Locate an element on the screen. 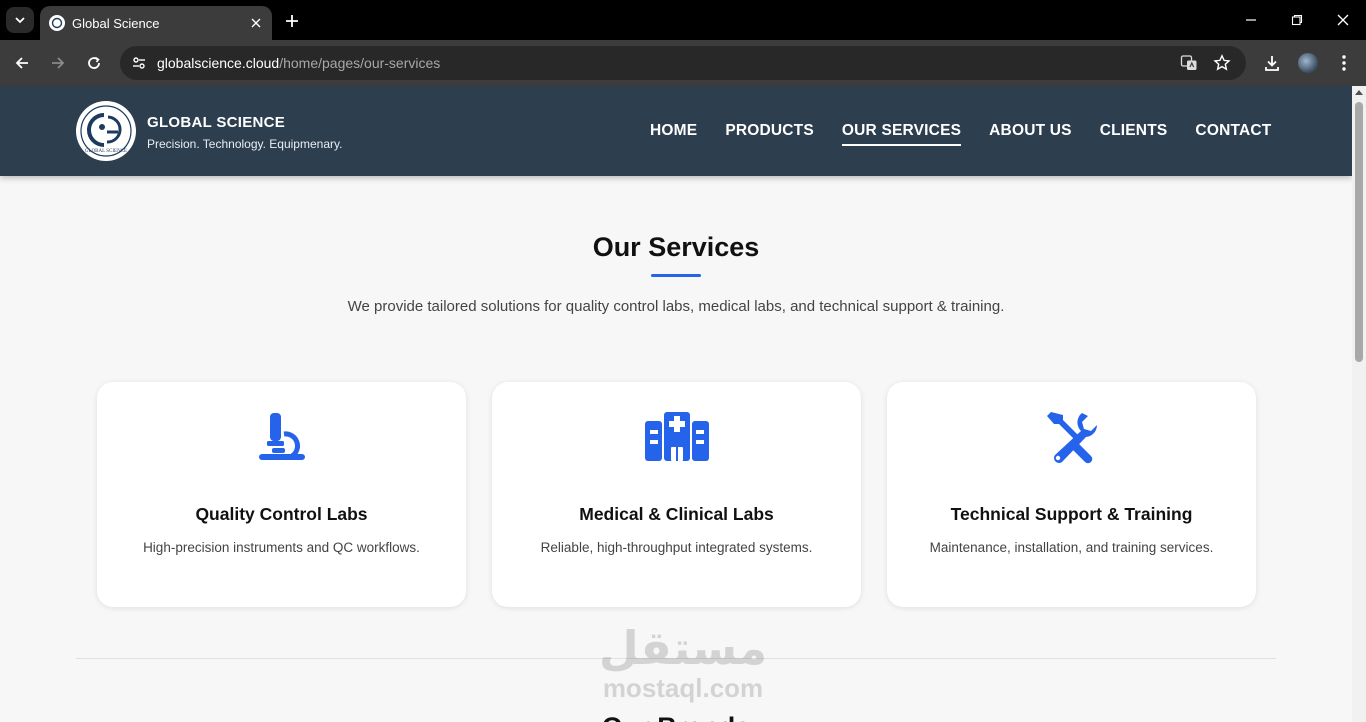 This screenshot has height=722, width=1366. microscope-icon is located at coordinates (281, 437).